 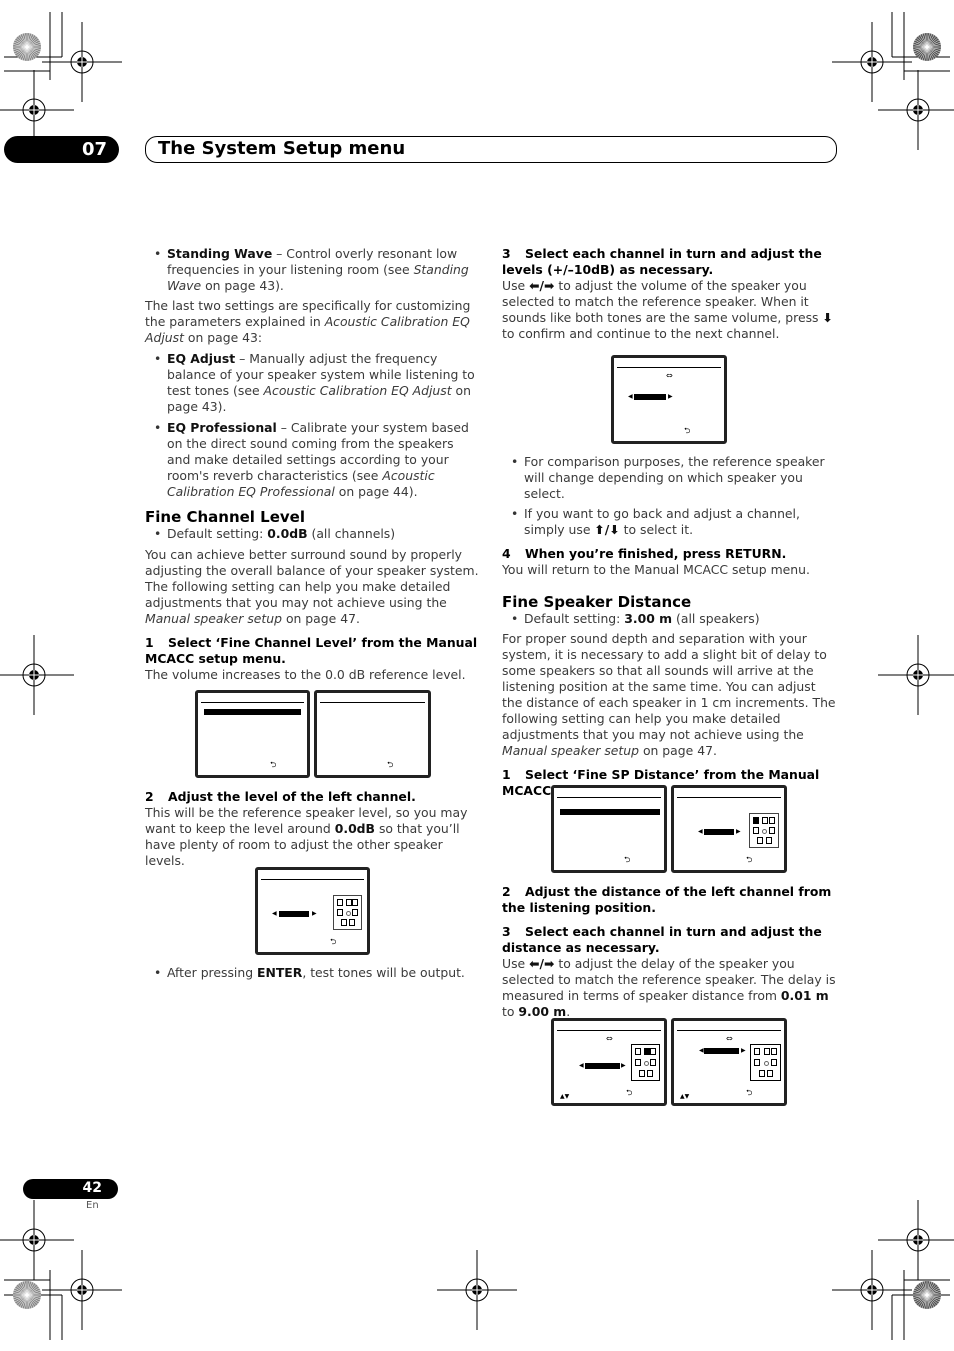 I want to click on text: to, so click(x=510, y=1011).